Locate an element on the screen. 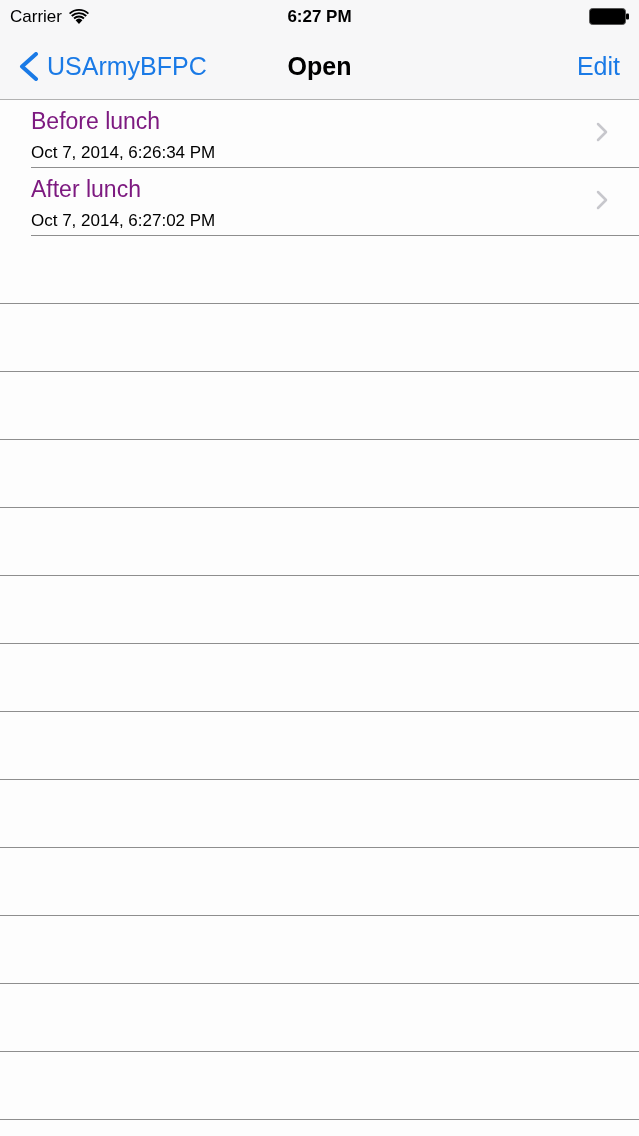 Image resolution: width=639 pixels, height=1136 pixels. row-title: After lunch is located at coordinates (86, 189).